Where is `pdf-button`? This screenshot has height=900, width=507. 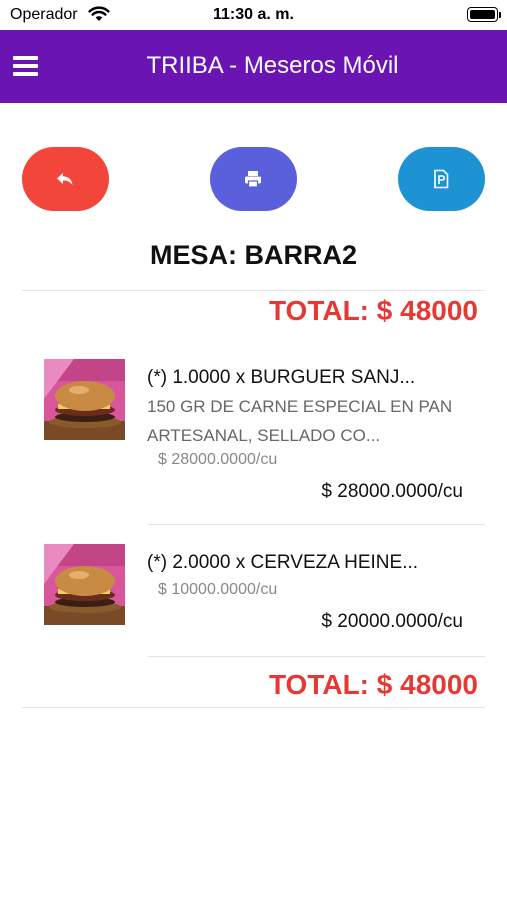 pdf-button is located at coordinates (441, 179).